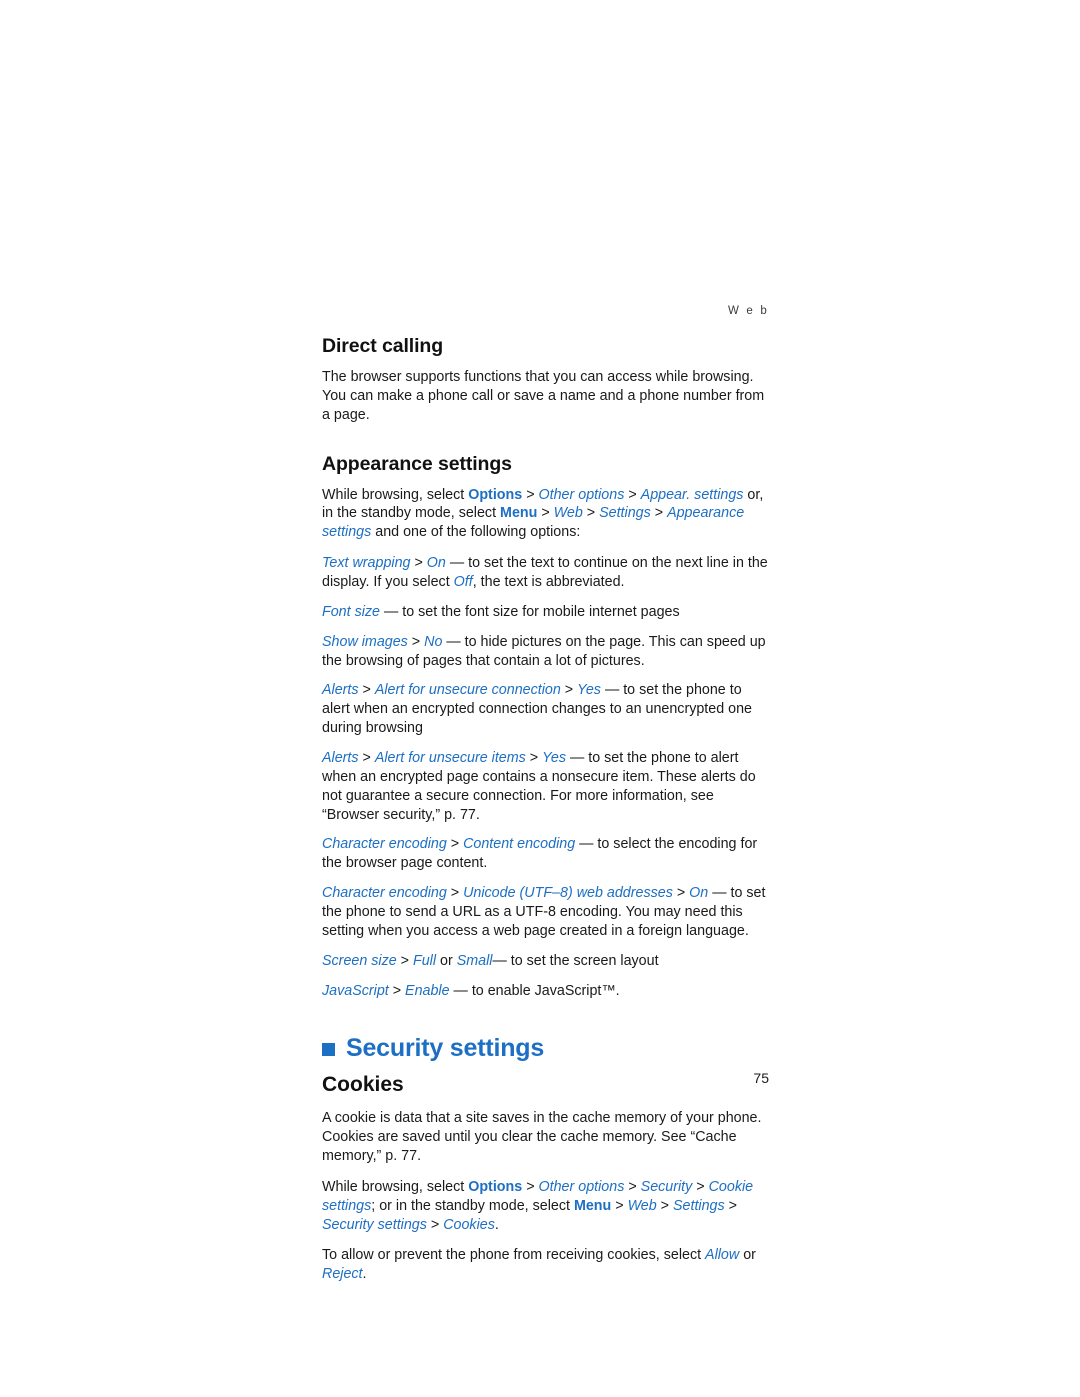  Describe the element at coordinates (519, 844) in the screenshot. I see `option-value: Content encoding` at that location.